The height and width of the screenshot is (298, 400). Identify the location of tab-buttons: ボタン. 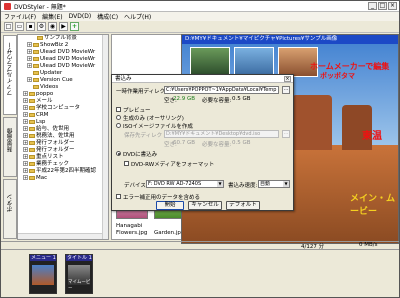
(10, 209).